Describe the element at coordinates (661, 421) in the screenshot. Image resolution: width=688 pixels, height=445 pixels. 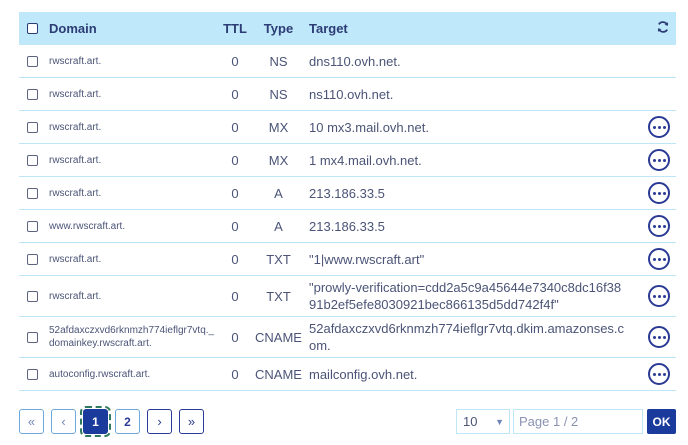
I see `ok-button: OK` at that location.